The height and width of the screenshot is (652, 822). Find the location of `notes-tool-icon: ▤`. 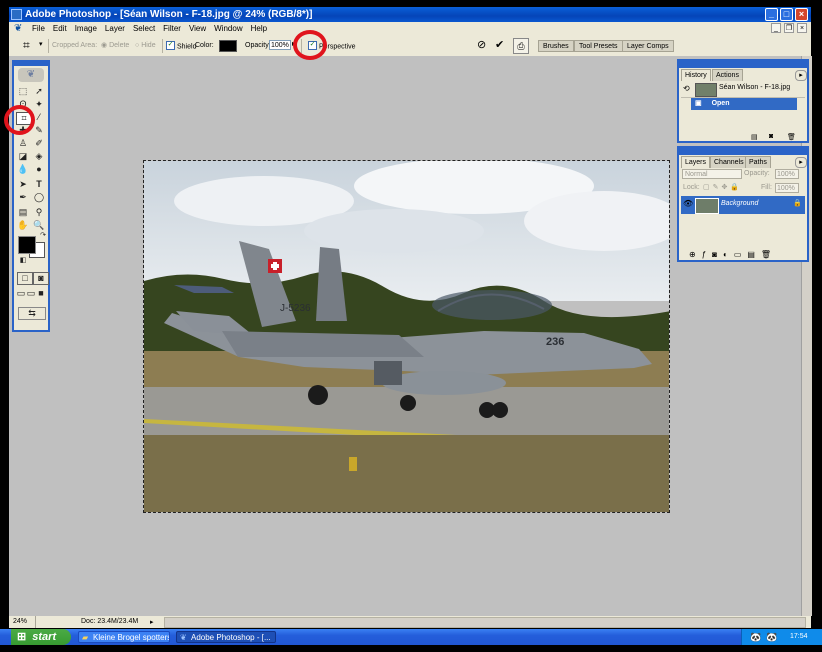

notes-tool-icon: ▤ is located at coordinates (23, 212).